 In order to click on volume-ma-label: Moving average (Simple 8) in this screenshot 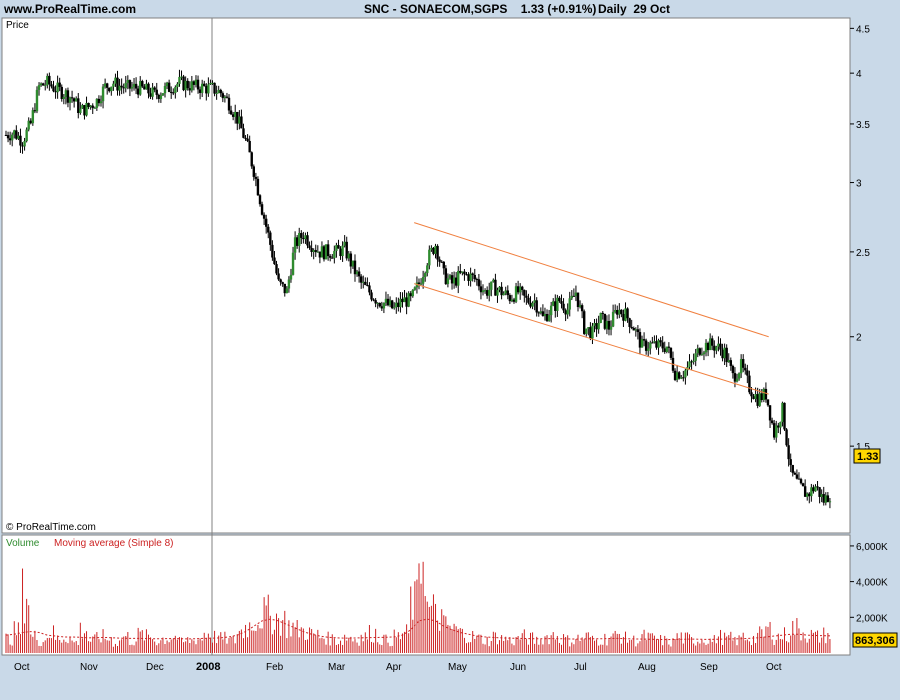, I will do `click(114, 543)`.